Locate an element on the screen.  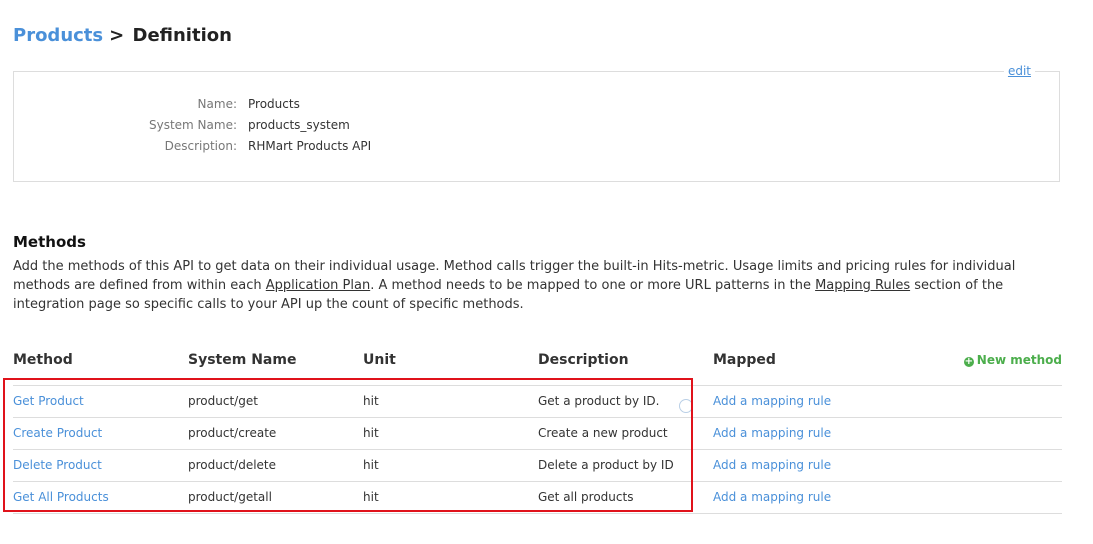
edit-link: edit is located at coordinates (1019, 71).